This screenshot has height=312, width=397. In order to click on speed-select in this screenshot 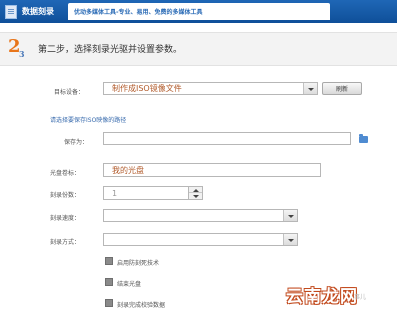, I will do `click(200, 215)`.